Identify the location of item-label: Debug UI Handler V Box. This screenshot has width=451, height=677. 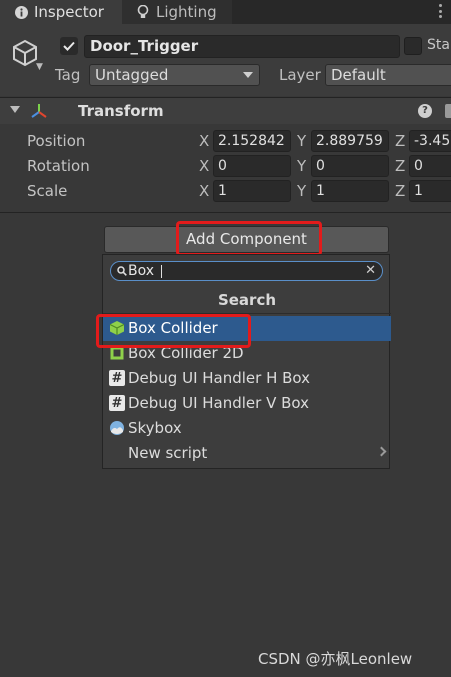
(219, 403).